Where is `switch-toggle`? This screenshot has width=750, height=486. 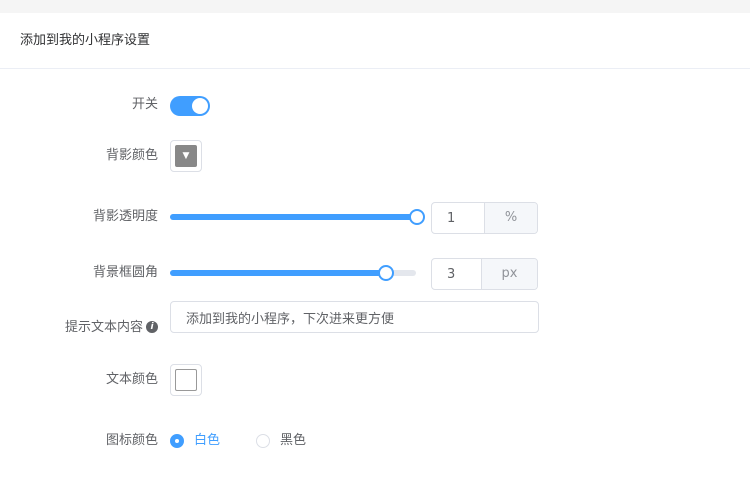
switch-toggle is located at coordinates (190, 106).